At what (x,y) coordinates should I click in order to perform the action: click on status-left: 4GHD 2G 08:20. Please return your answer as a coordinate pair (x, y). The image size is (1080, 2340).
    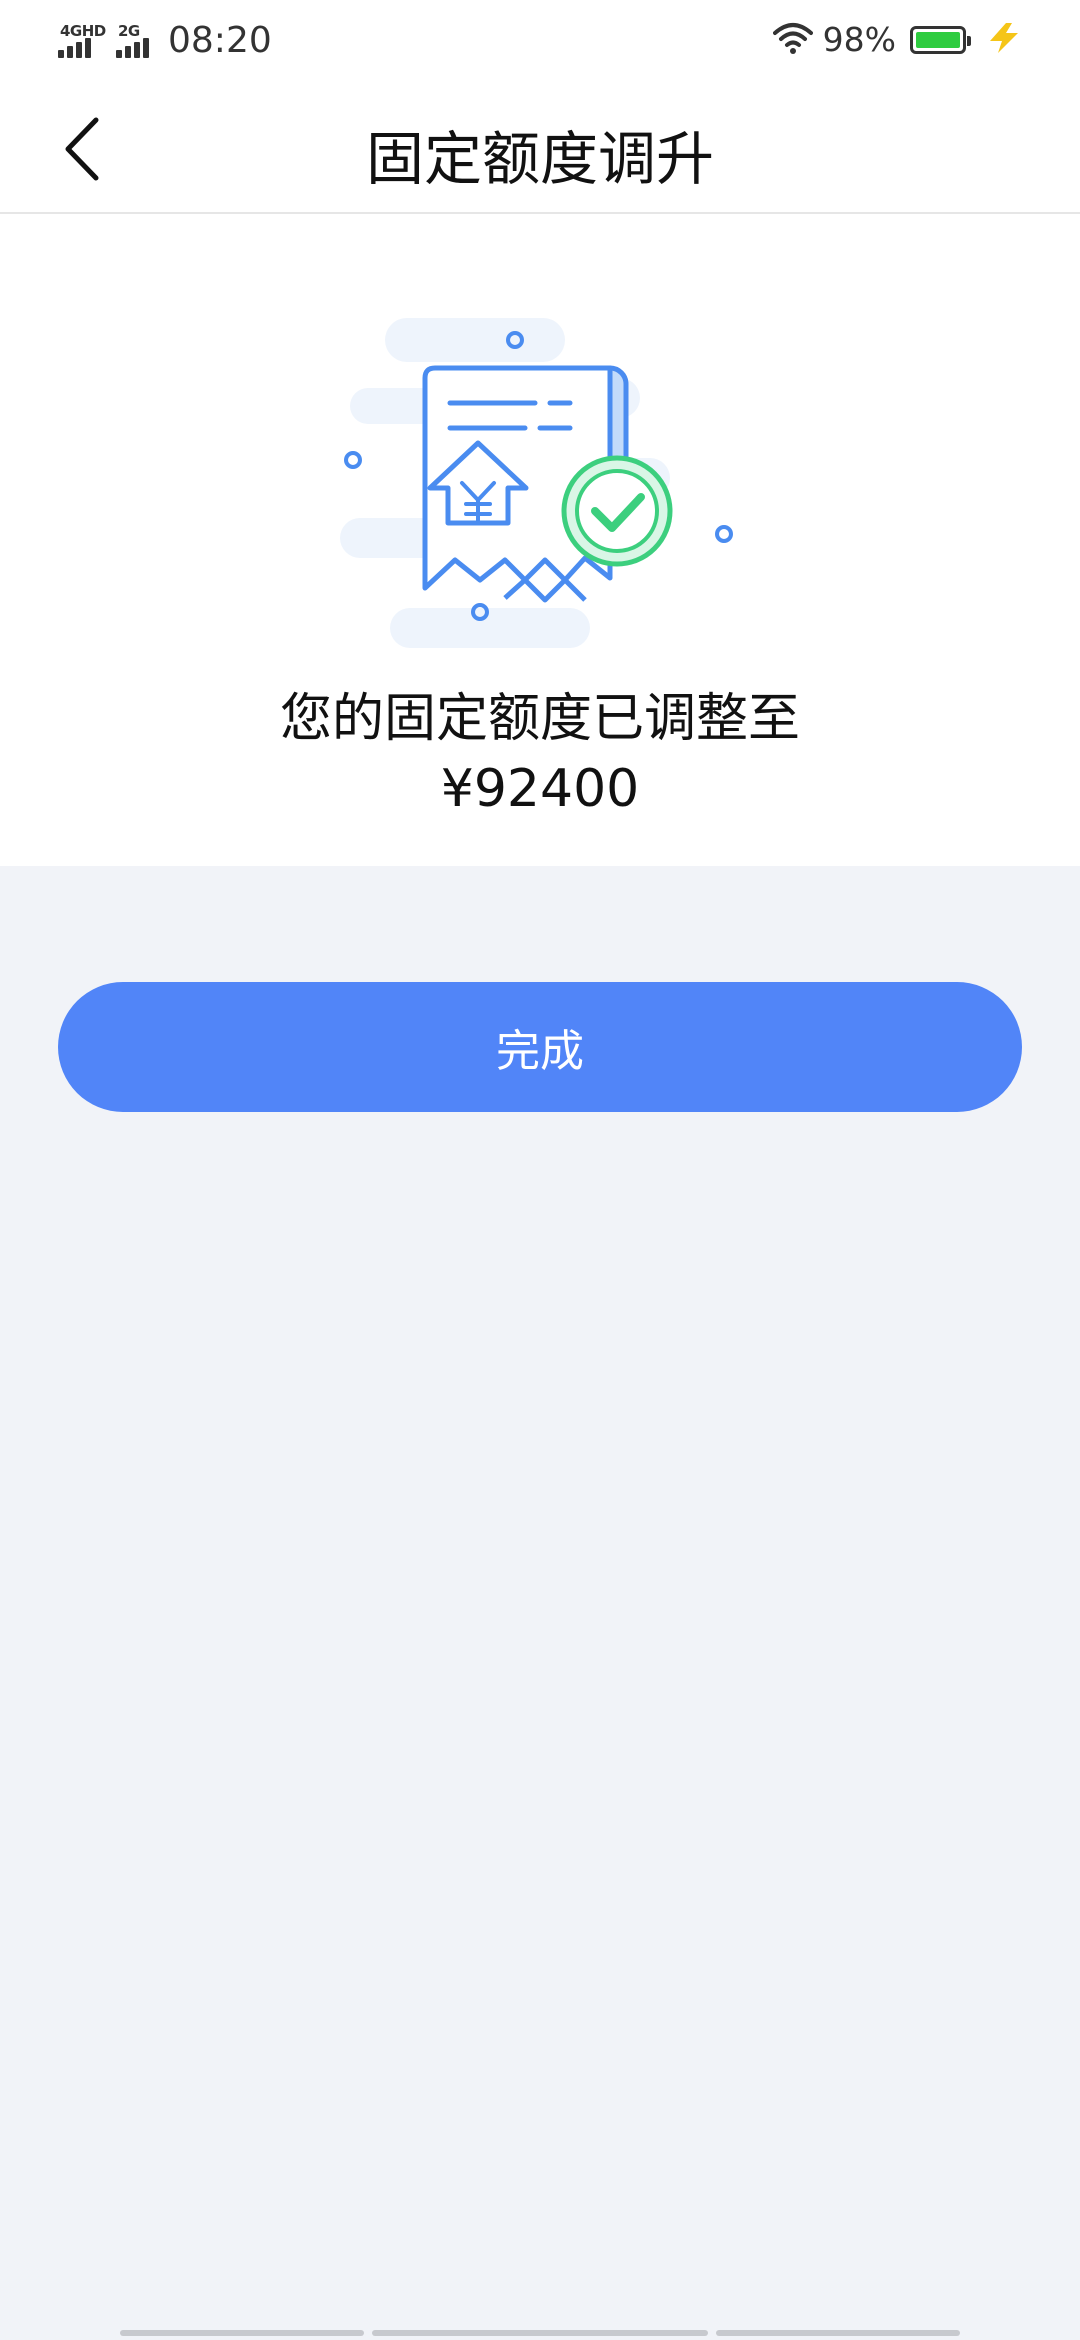
    Looking at the image, I should click on (165, 40).